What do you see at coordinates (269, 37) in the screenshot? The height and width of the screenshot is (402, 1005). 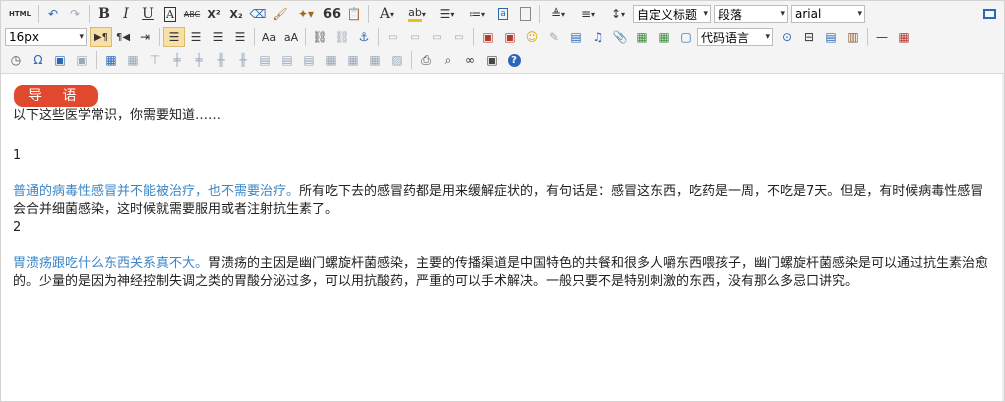 I see `uppercase-button: Aa` at bounding box center [269, 37].